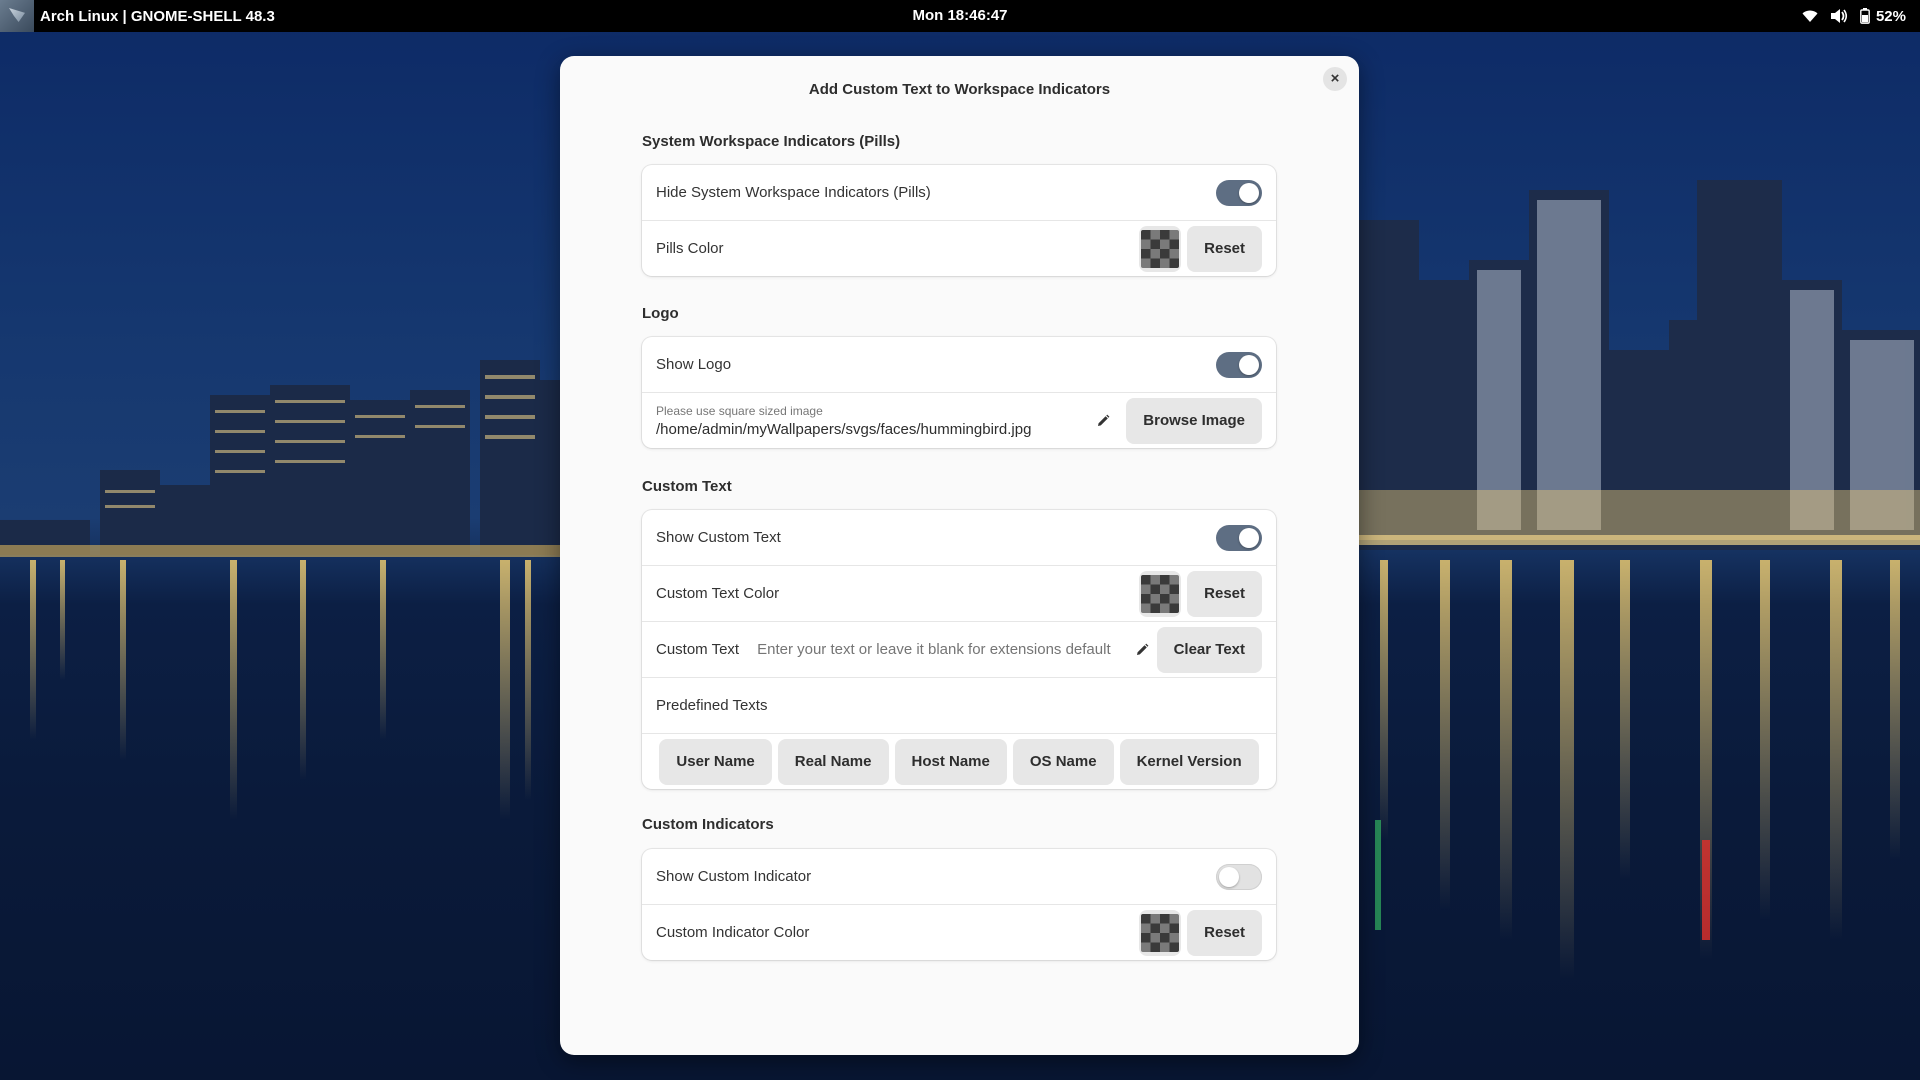 The width and height of the screenshot is (1920, 1080). I want to click on top-bar-clock: Mon 18:46:47, so click(960, 16).